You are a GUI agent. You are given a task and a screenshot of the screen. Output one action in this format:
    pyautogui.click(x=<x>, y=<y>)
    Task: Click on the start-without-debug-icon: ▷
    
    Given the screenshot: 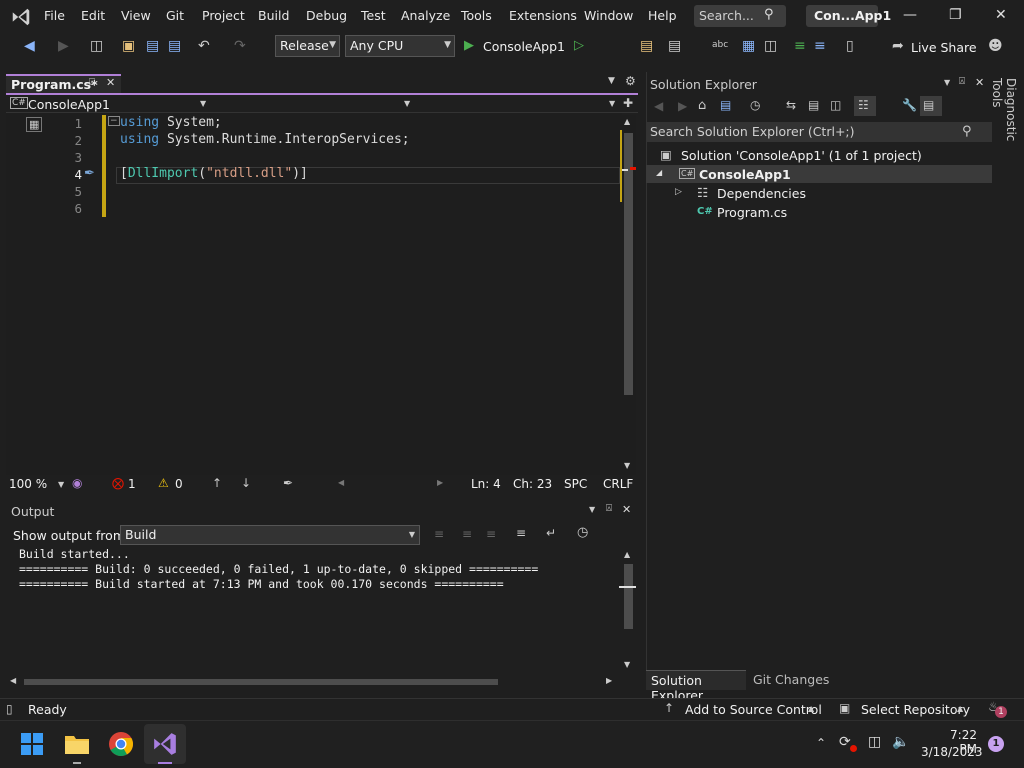 What is the action you would take?
    pyautogui.click(x=579, y=45)
    